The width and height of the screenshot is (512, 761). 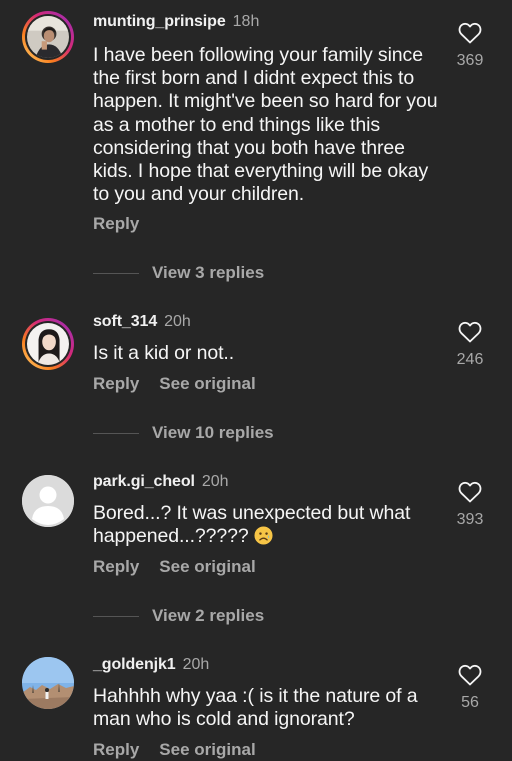 I want to click on comment-username: park.gi_cheol, so click(x=144, y=481).